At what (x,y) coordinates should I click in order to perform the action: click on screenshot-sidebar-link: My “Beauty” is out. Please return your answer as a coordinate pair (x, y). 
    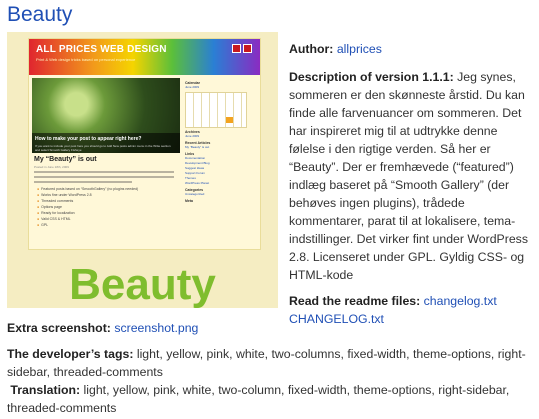
    Looking at the image, I should click on (197, 147).